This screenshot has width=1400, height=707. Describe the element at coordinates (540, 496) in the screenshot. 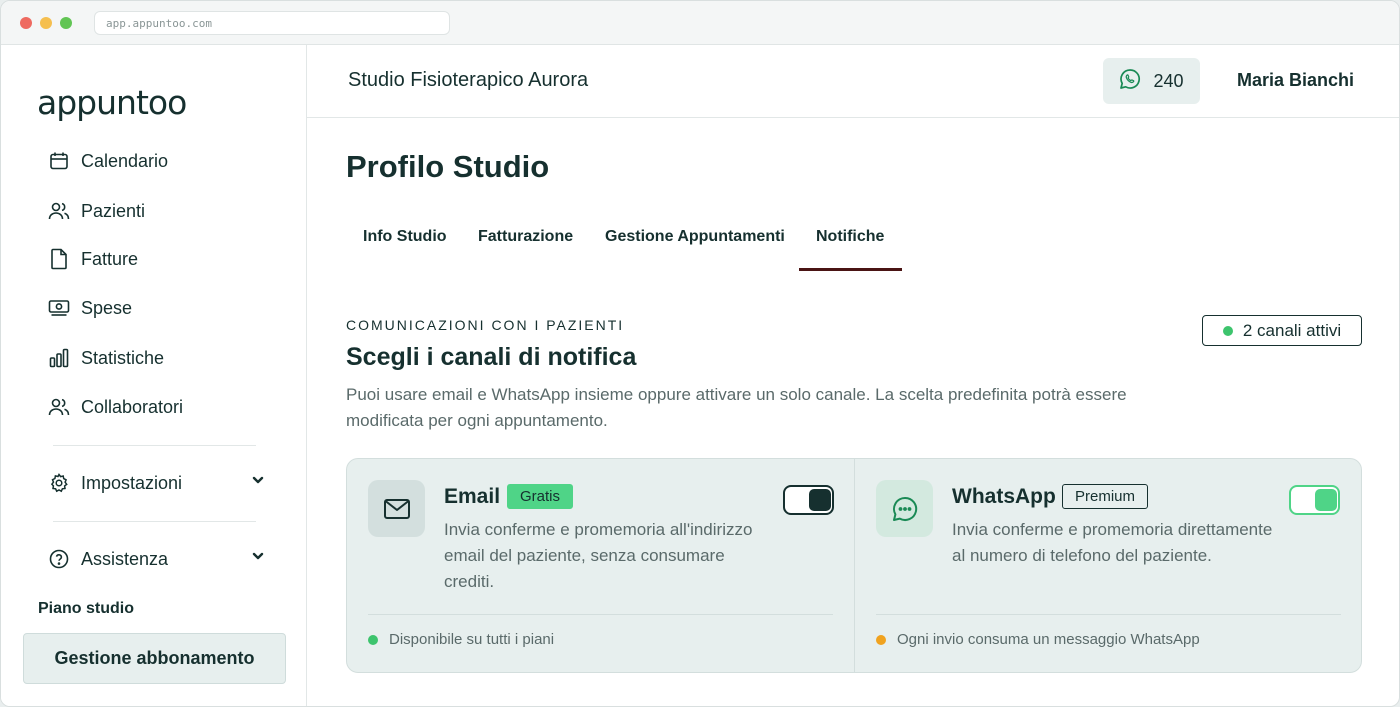

I see `free-badge: Gratis` at that location.